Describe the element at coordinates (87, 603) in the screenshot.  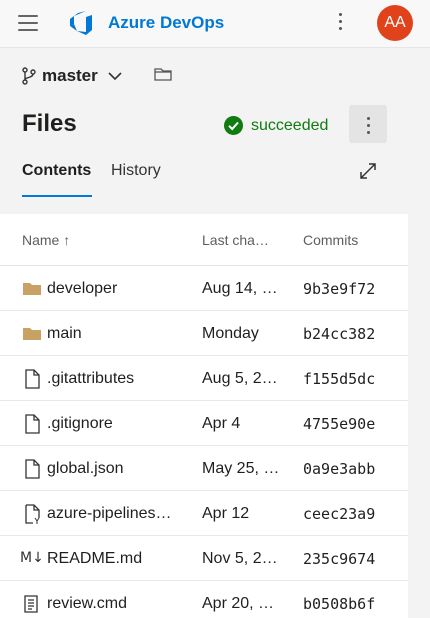
I see `file-name: review.cmd` at that location.